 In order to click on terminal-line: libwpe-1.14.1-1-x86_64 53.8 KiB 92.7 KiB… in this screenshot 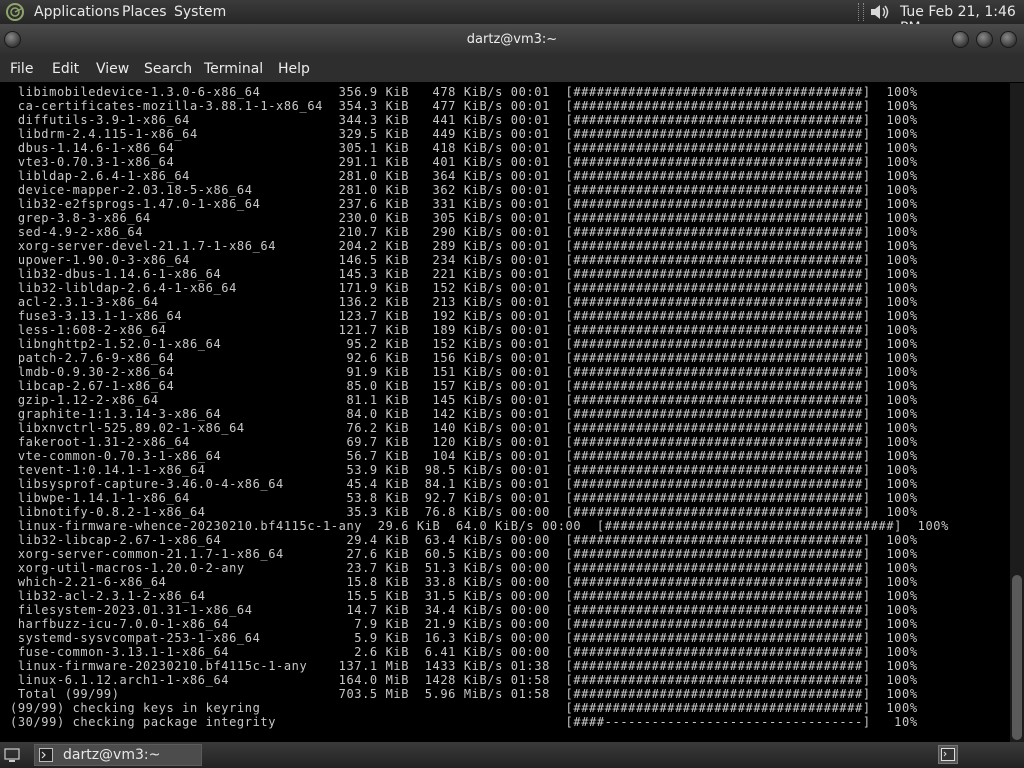, I will do `click(464, 498)`.